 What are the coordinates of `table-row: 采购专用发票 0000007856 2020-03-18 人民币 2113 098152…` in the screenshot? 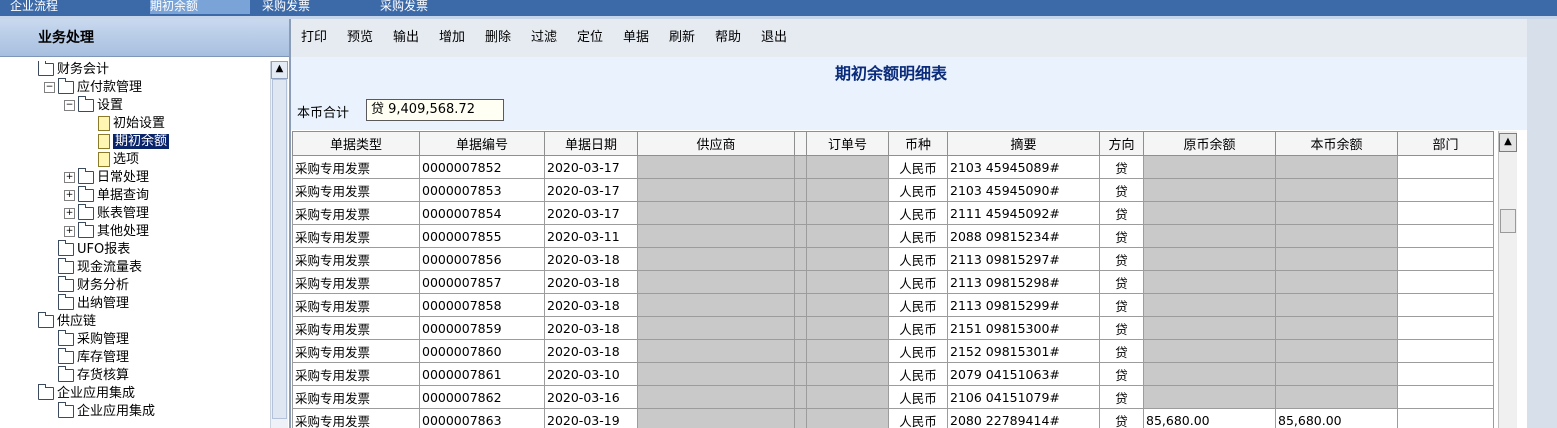 It's located at (893, 259).